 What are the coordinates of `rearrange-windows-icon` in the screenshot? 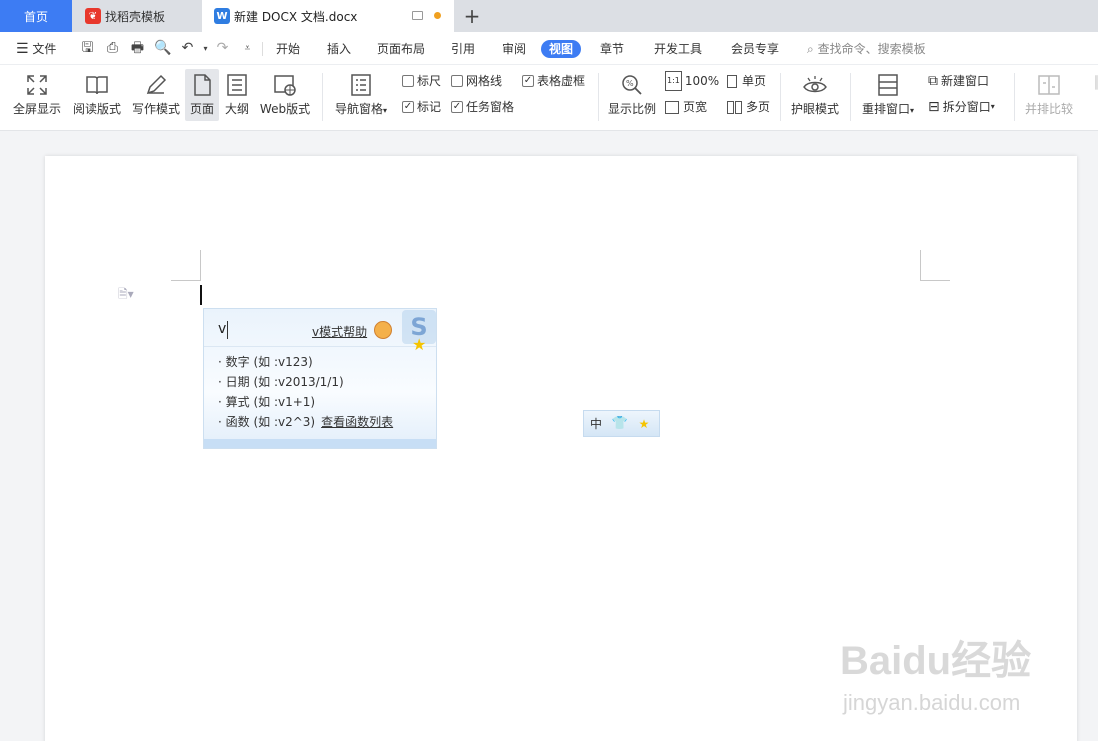 It's located at (888, 85).